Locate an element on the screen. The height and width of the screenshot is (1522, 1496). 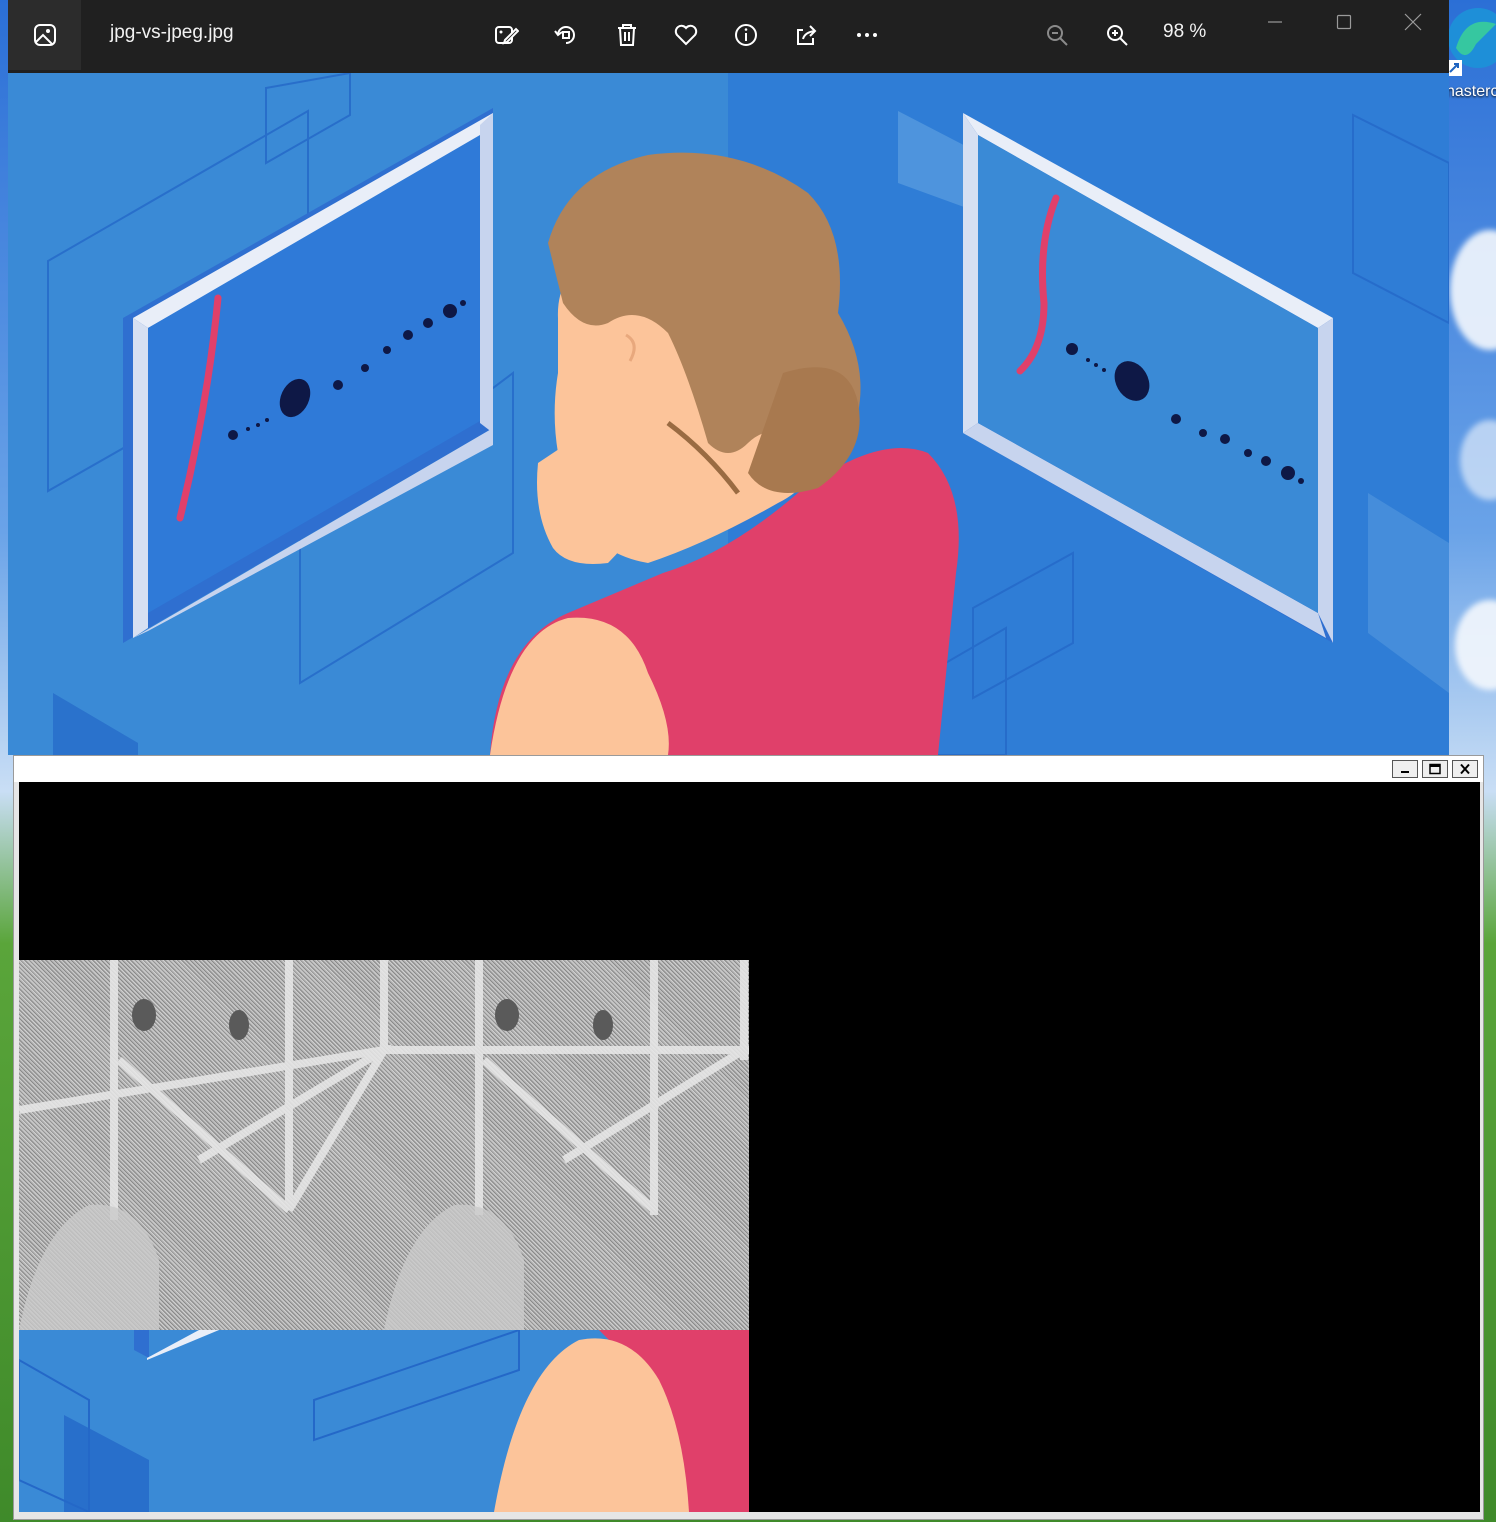
zoom-in-button is located at coordinates (1117, 35).